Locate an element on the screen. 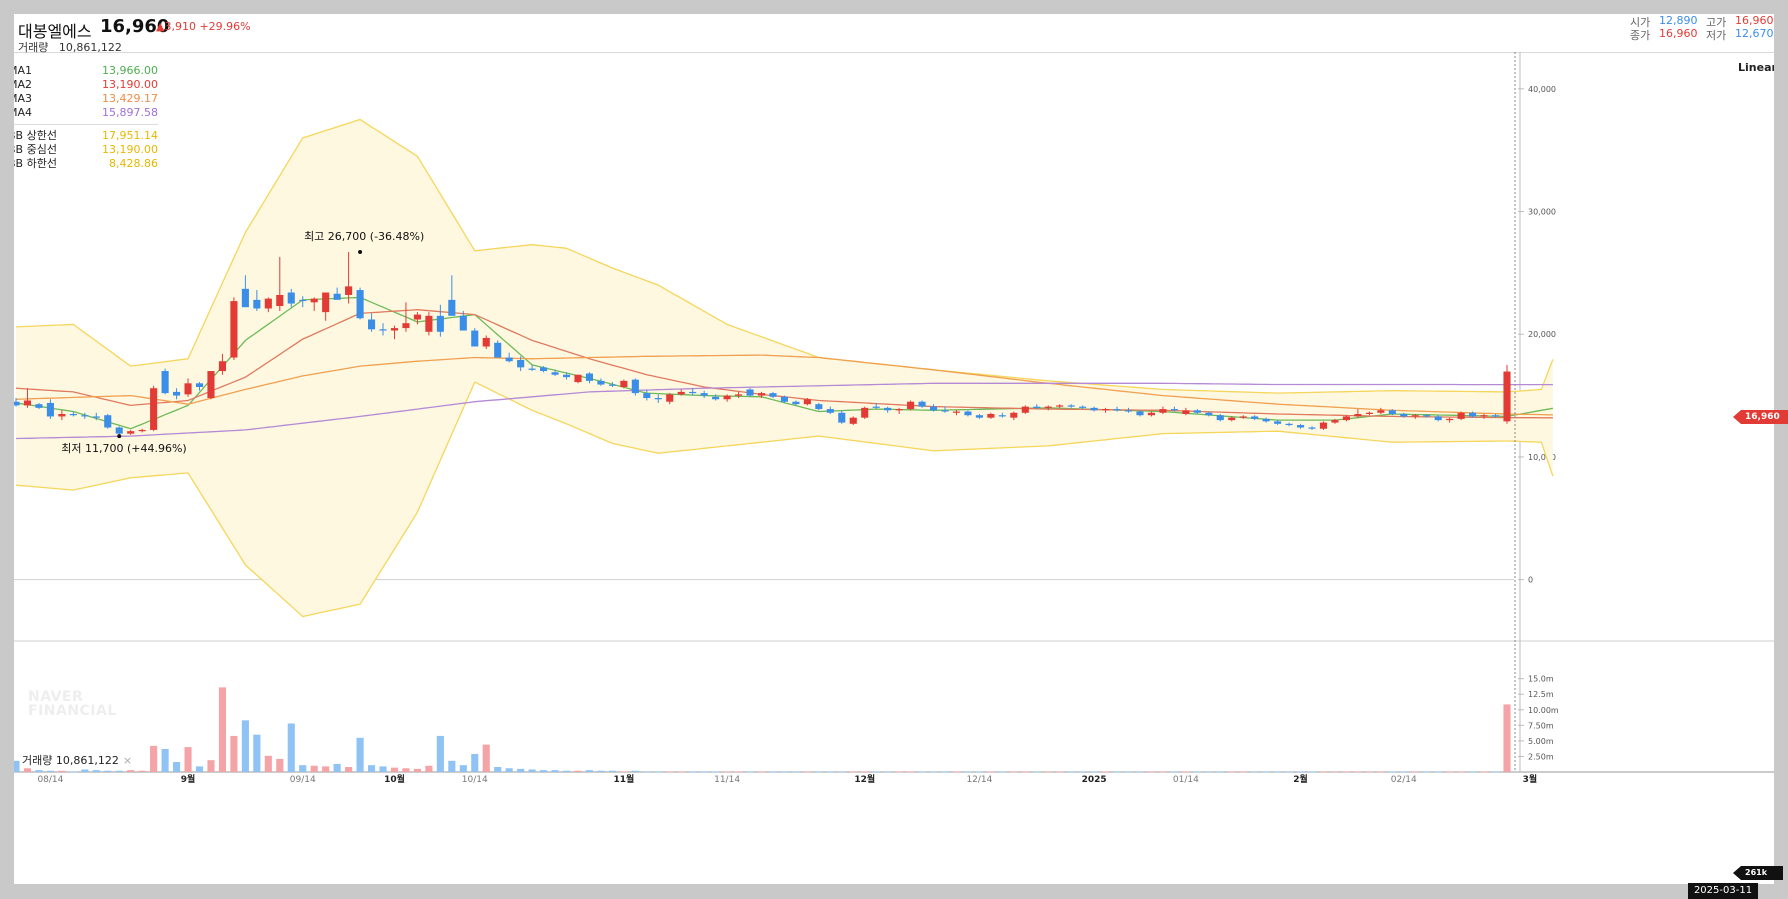 The width and height of the screenshot is (1788, 899). close-icon: × is located at coordinates (127, 760).